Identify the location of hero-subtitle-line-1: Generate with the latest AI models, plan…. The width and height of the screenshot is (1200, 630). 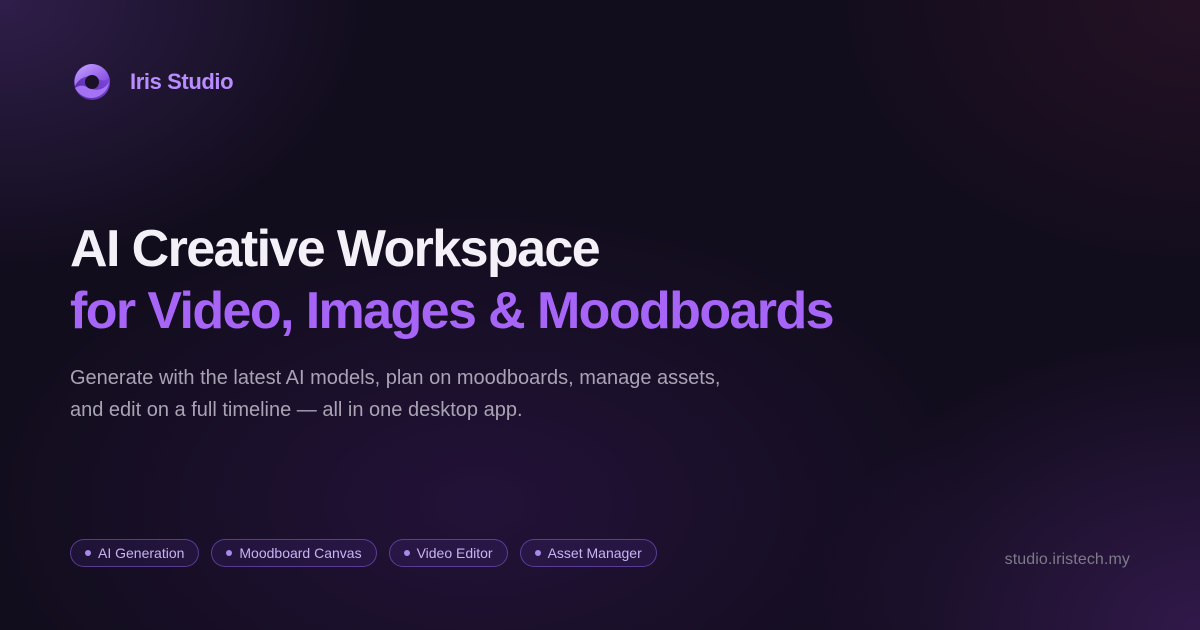
(395, 378).